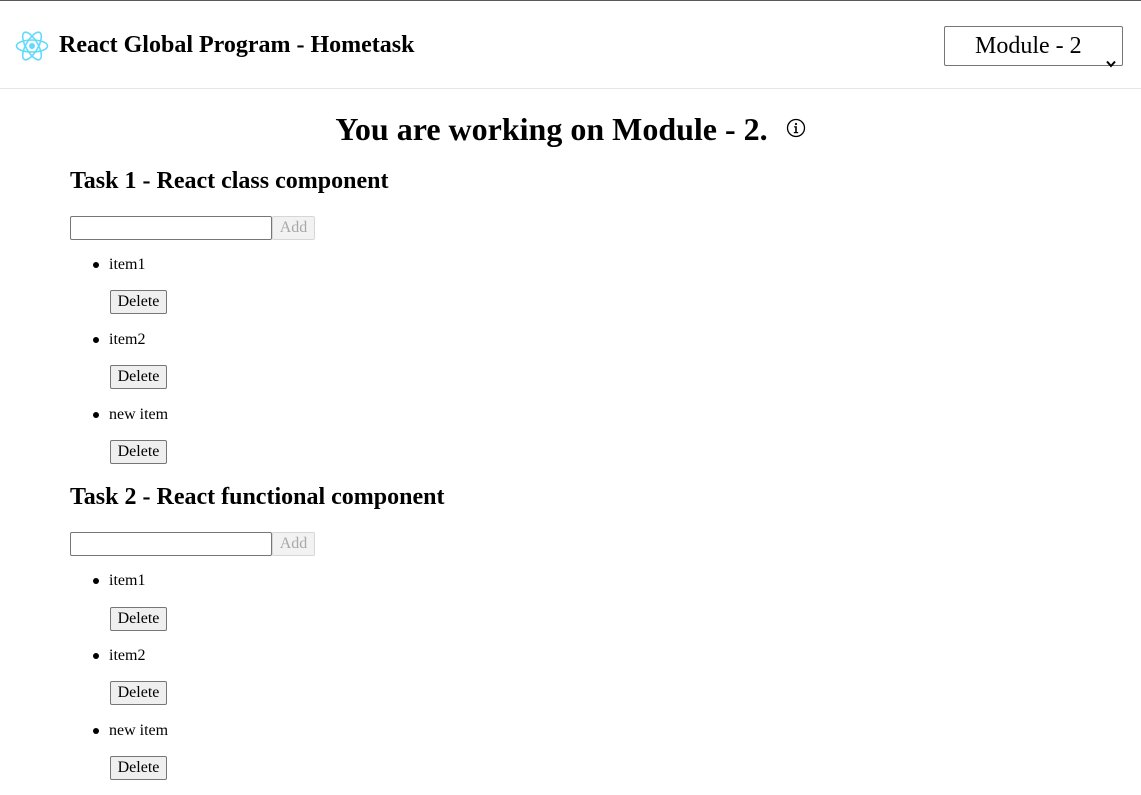  Describe the element at coordinates (138, 452) in the screenshot. I see `task-1-item-3-delete-button: Delete` at that location.